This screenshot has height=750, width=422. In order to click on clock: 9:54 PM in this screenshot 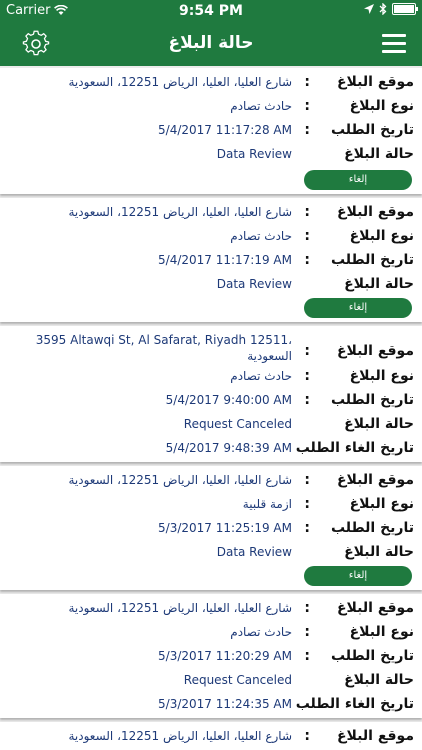, I will do `click(211, 11)`.